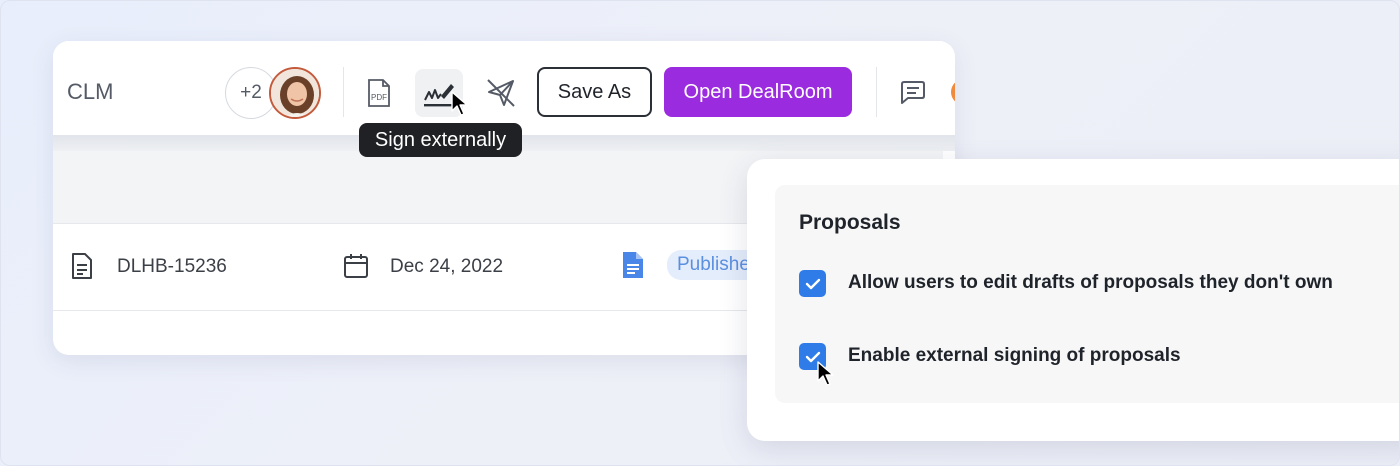  Describe the element at coordinates (343, 92) in the screenshot. I see `toolbar-divider` at that location.